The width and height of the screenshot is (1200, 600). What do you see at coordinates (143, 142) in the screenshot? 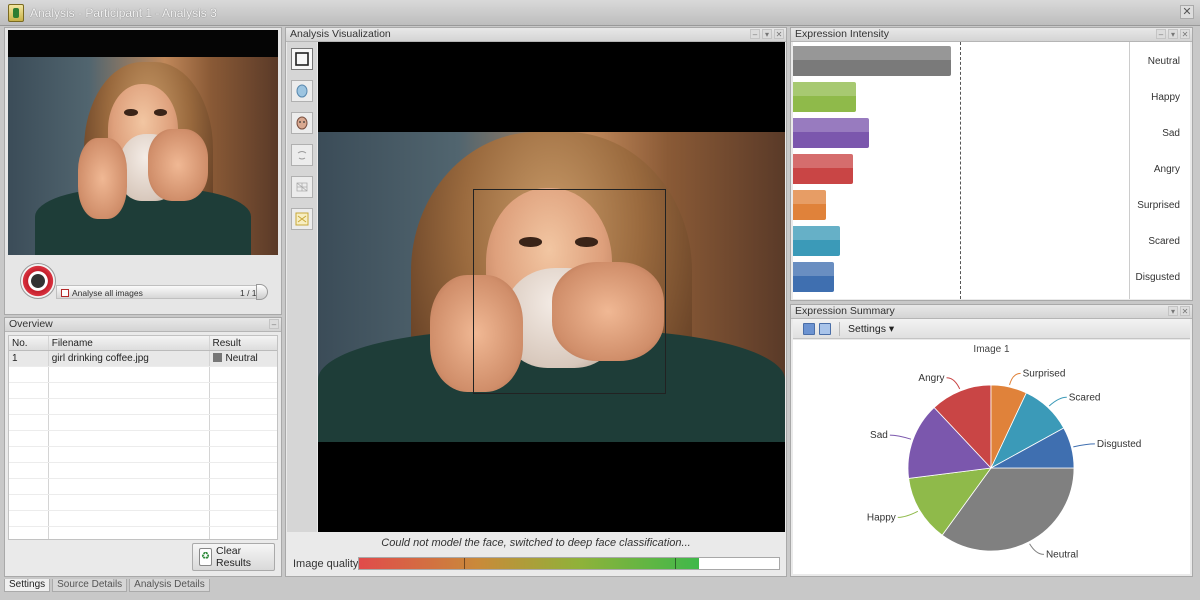
I see `preview-image` at bounding box center [143, 142].